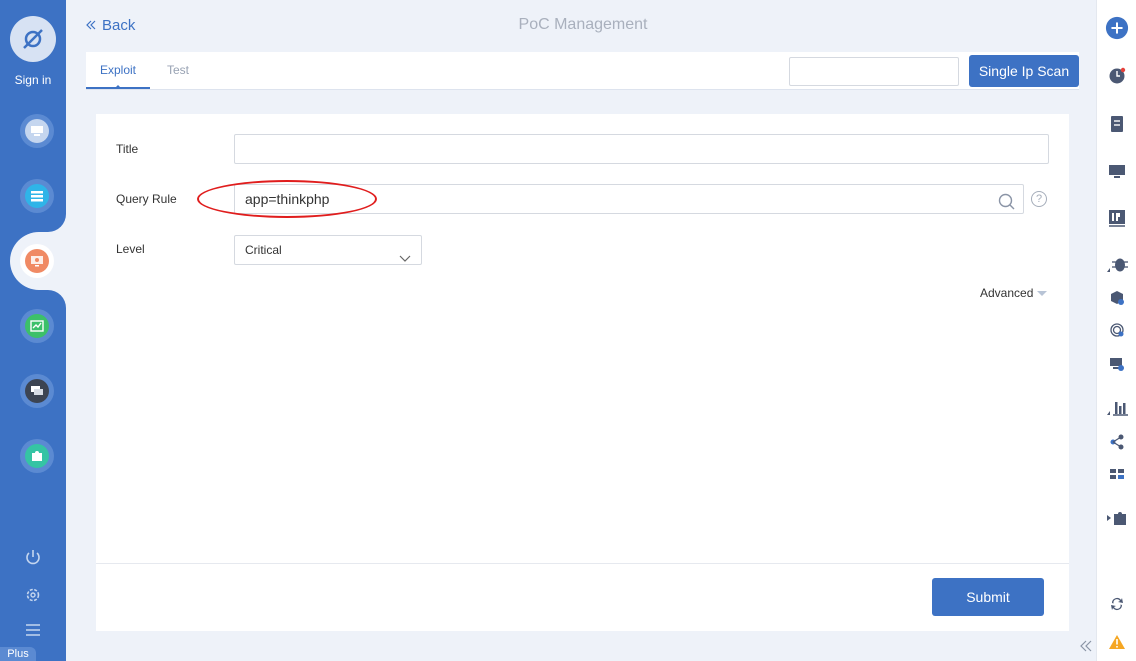  Describe the element at coordinates (1024, 71) in the screenshot. I see `single-ip-scan-button: Single Ip Scan` at that location.